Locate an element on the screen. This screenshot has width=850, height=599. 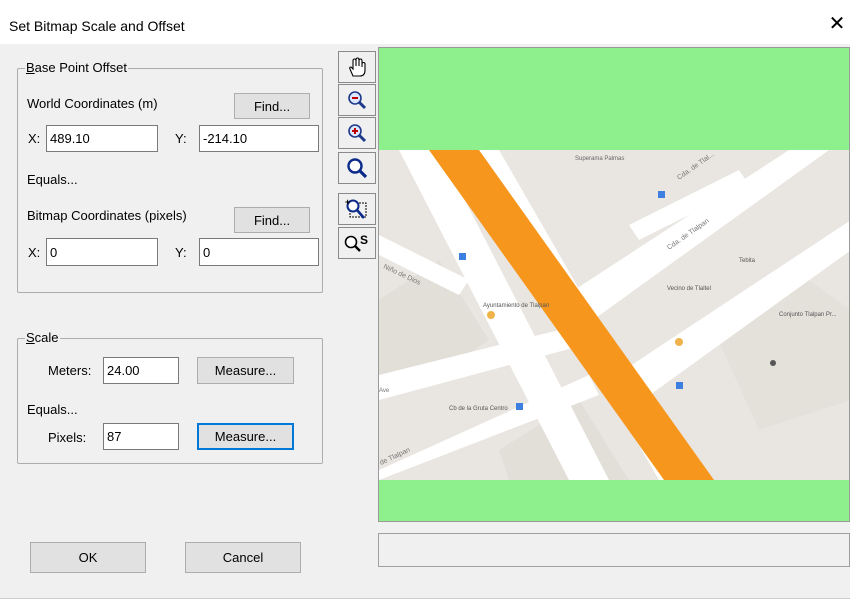
bitmap-x-label: X: is located at coordinates (34, 252).